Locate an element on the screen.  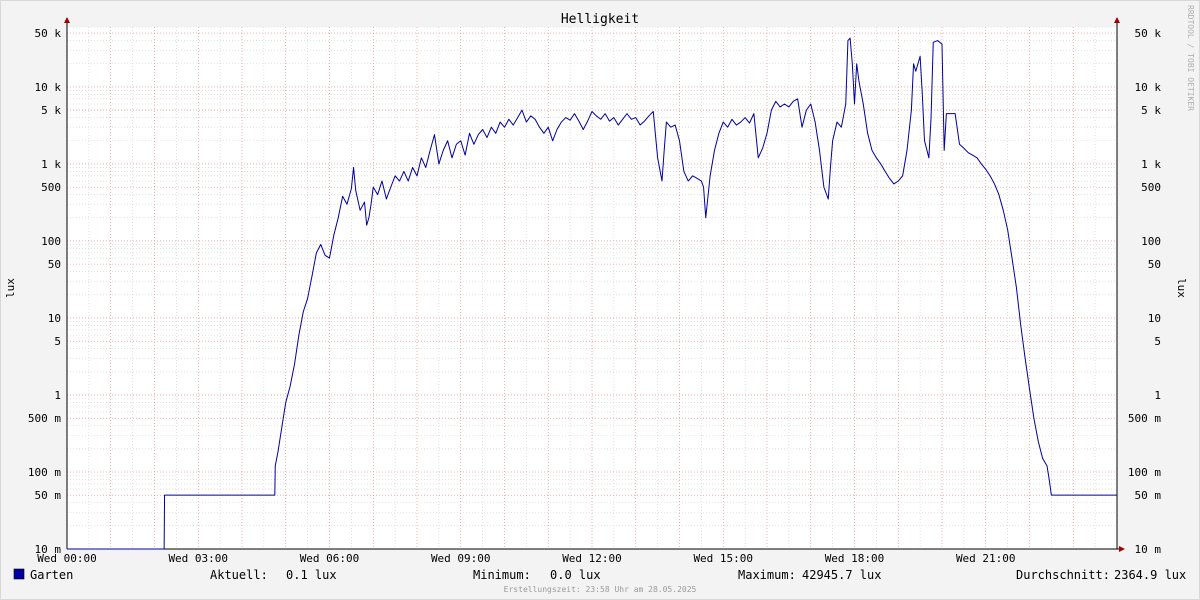
y-tick-label-left: 50 is located at coordinates (54, 264).